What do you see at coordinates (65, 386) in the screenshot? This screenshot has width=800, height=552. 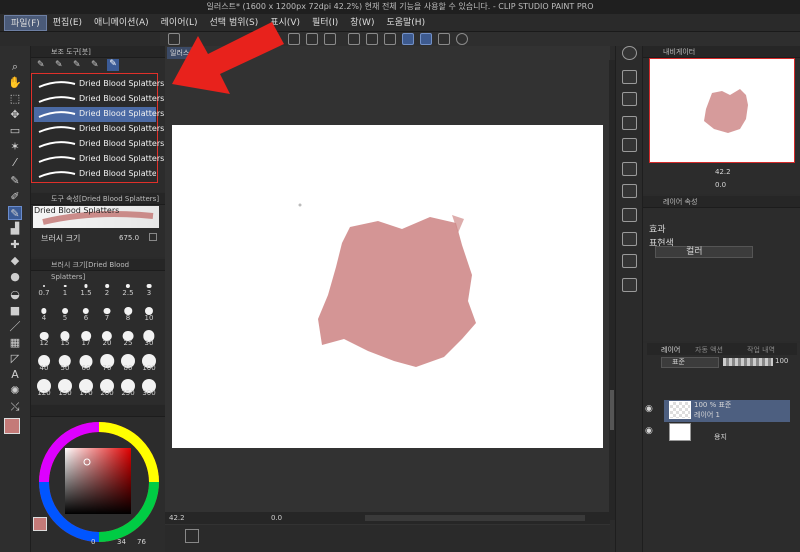 I see `brush-size-option: 150` at bounding box center [65, 386].